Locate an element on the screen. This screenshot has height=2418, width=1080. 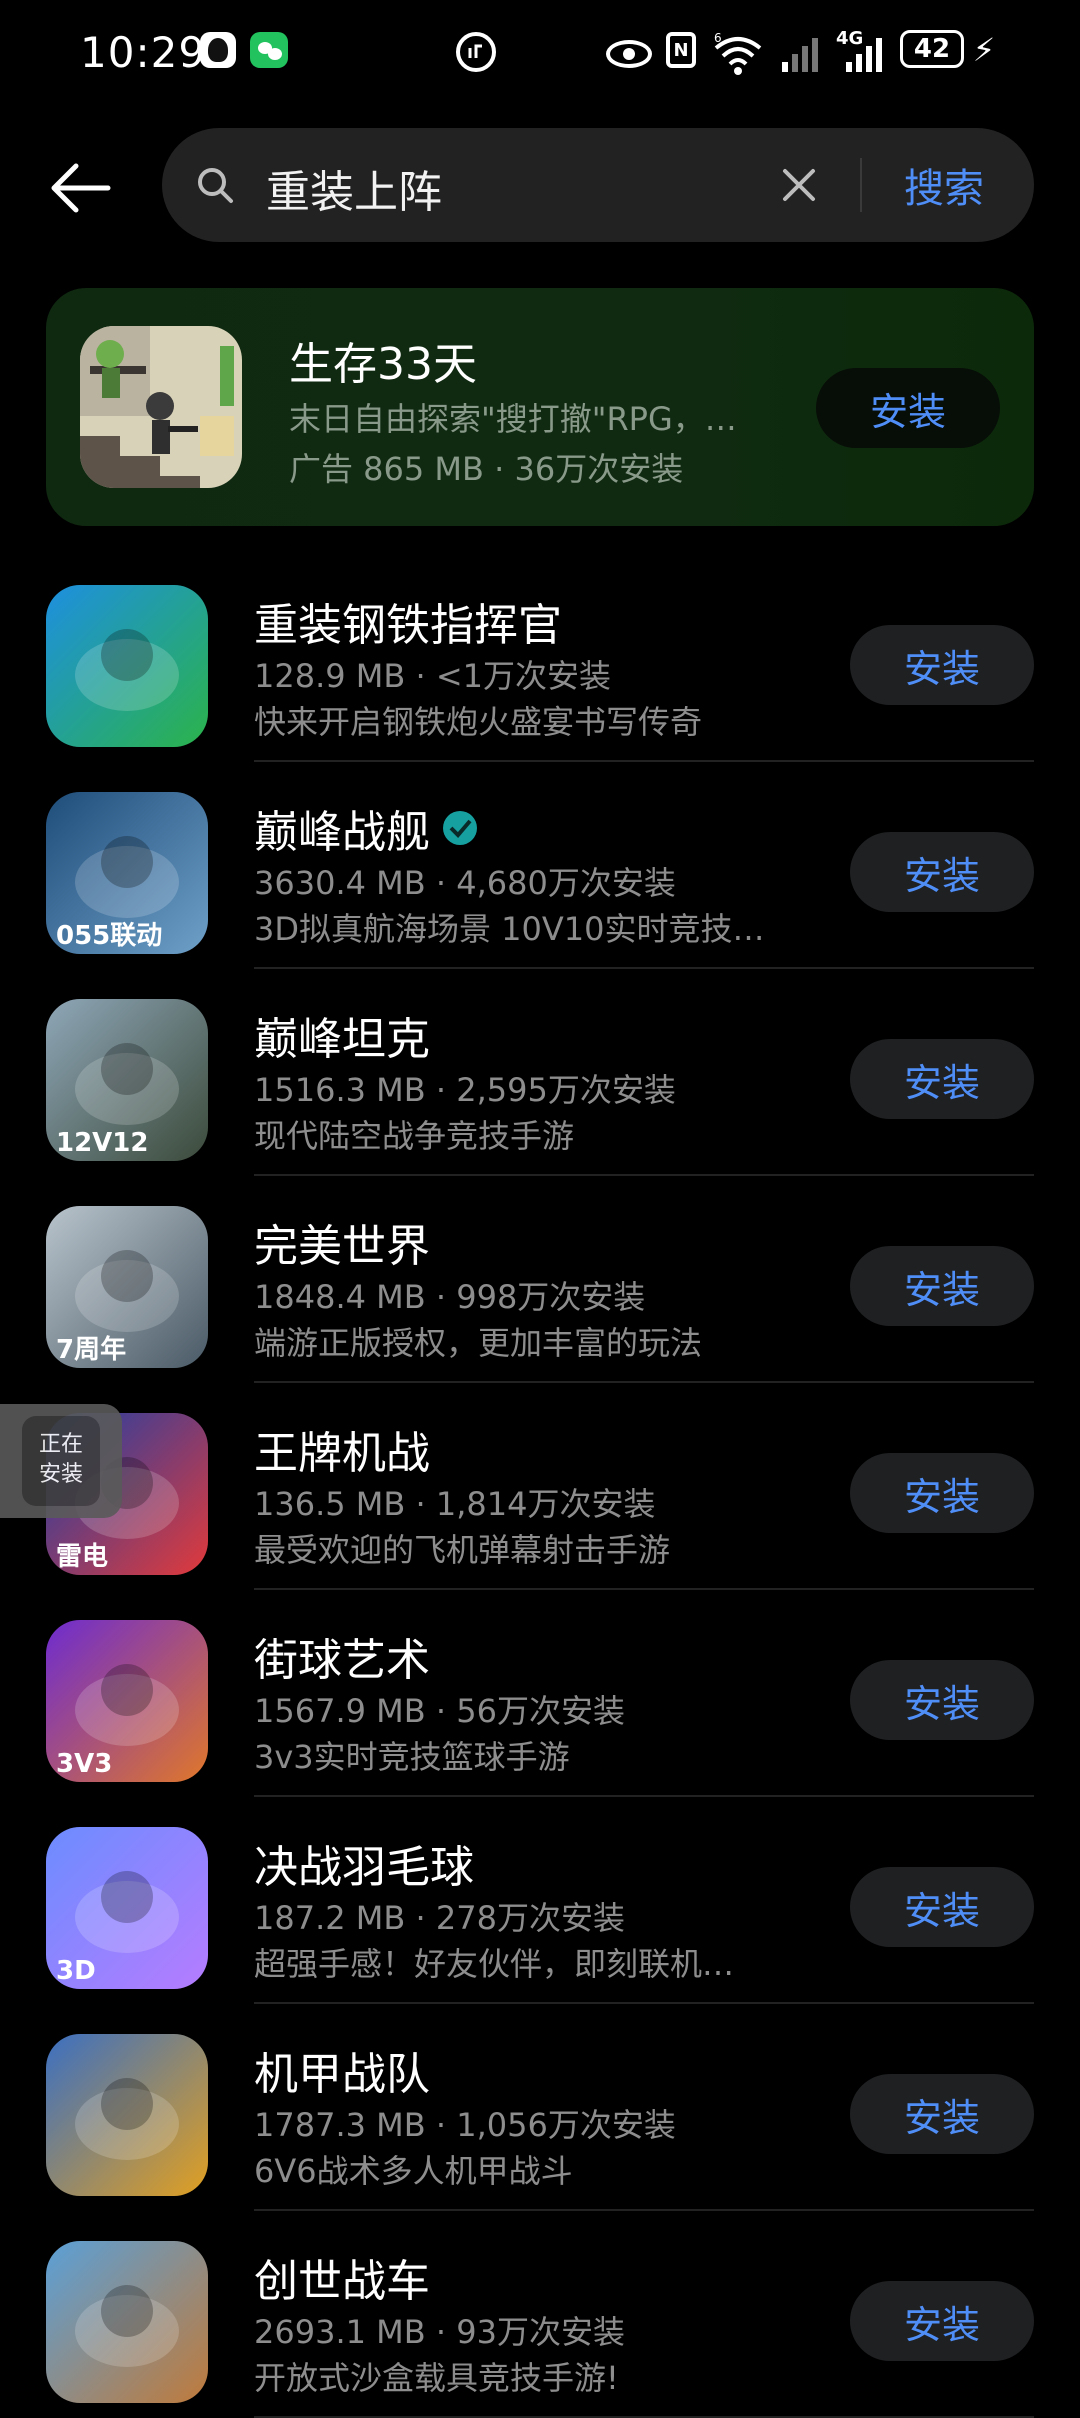
armored-car-game-icon is located at coordinates (127, 2322).